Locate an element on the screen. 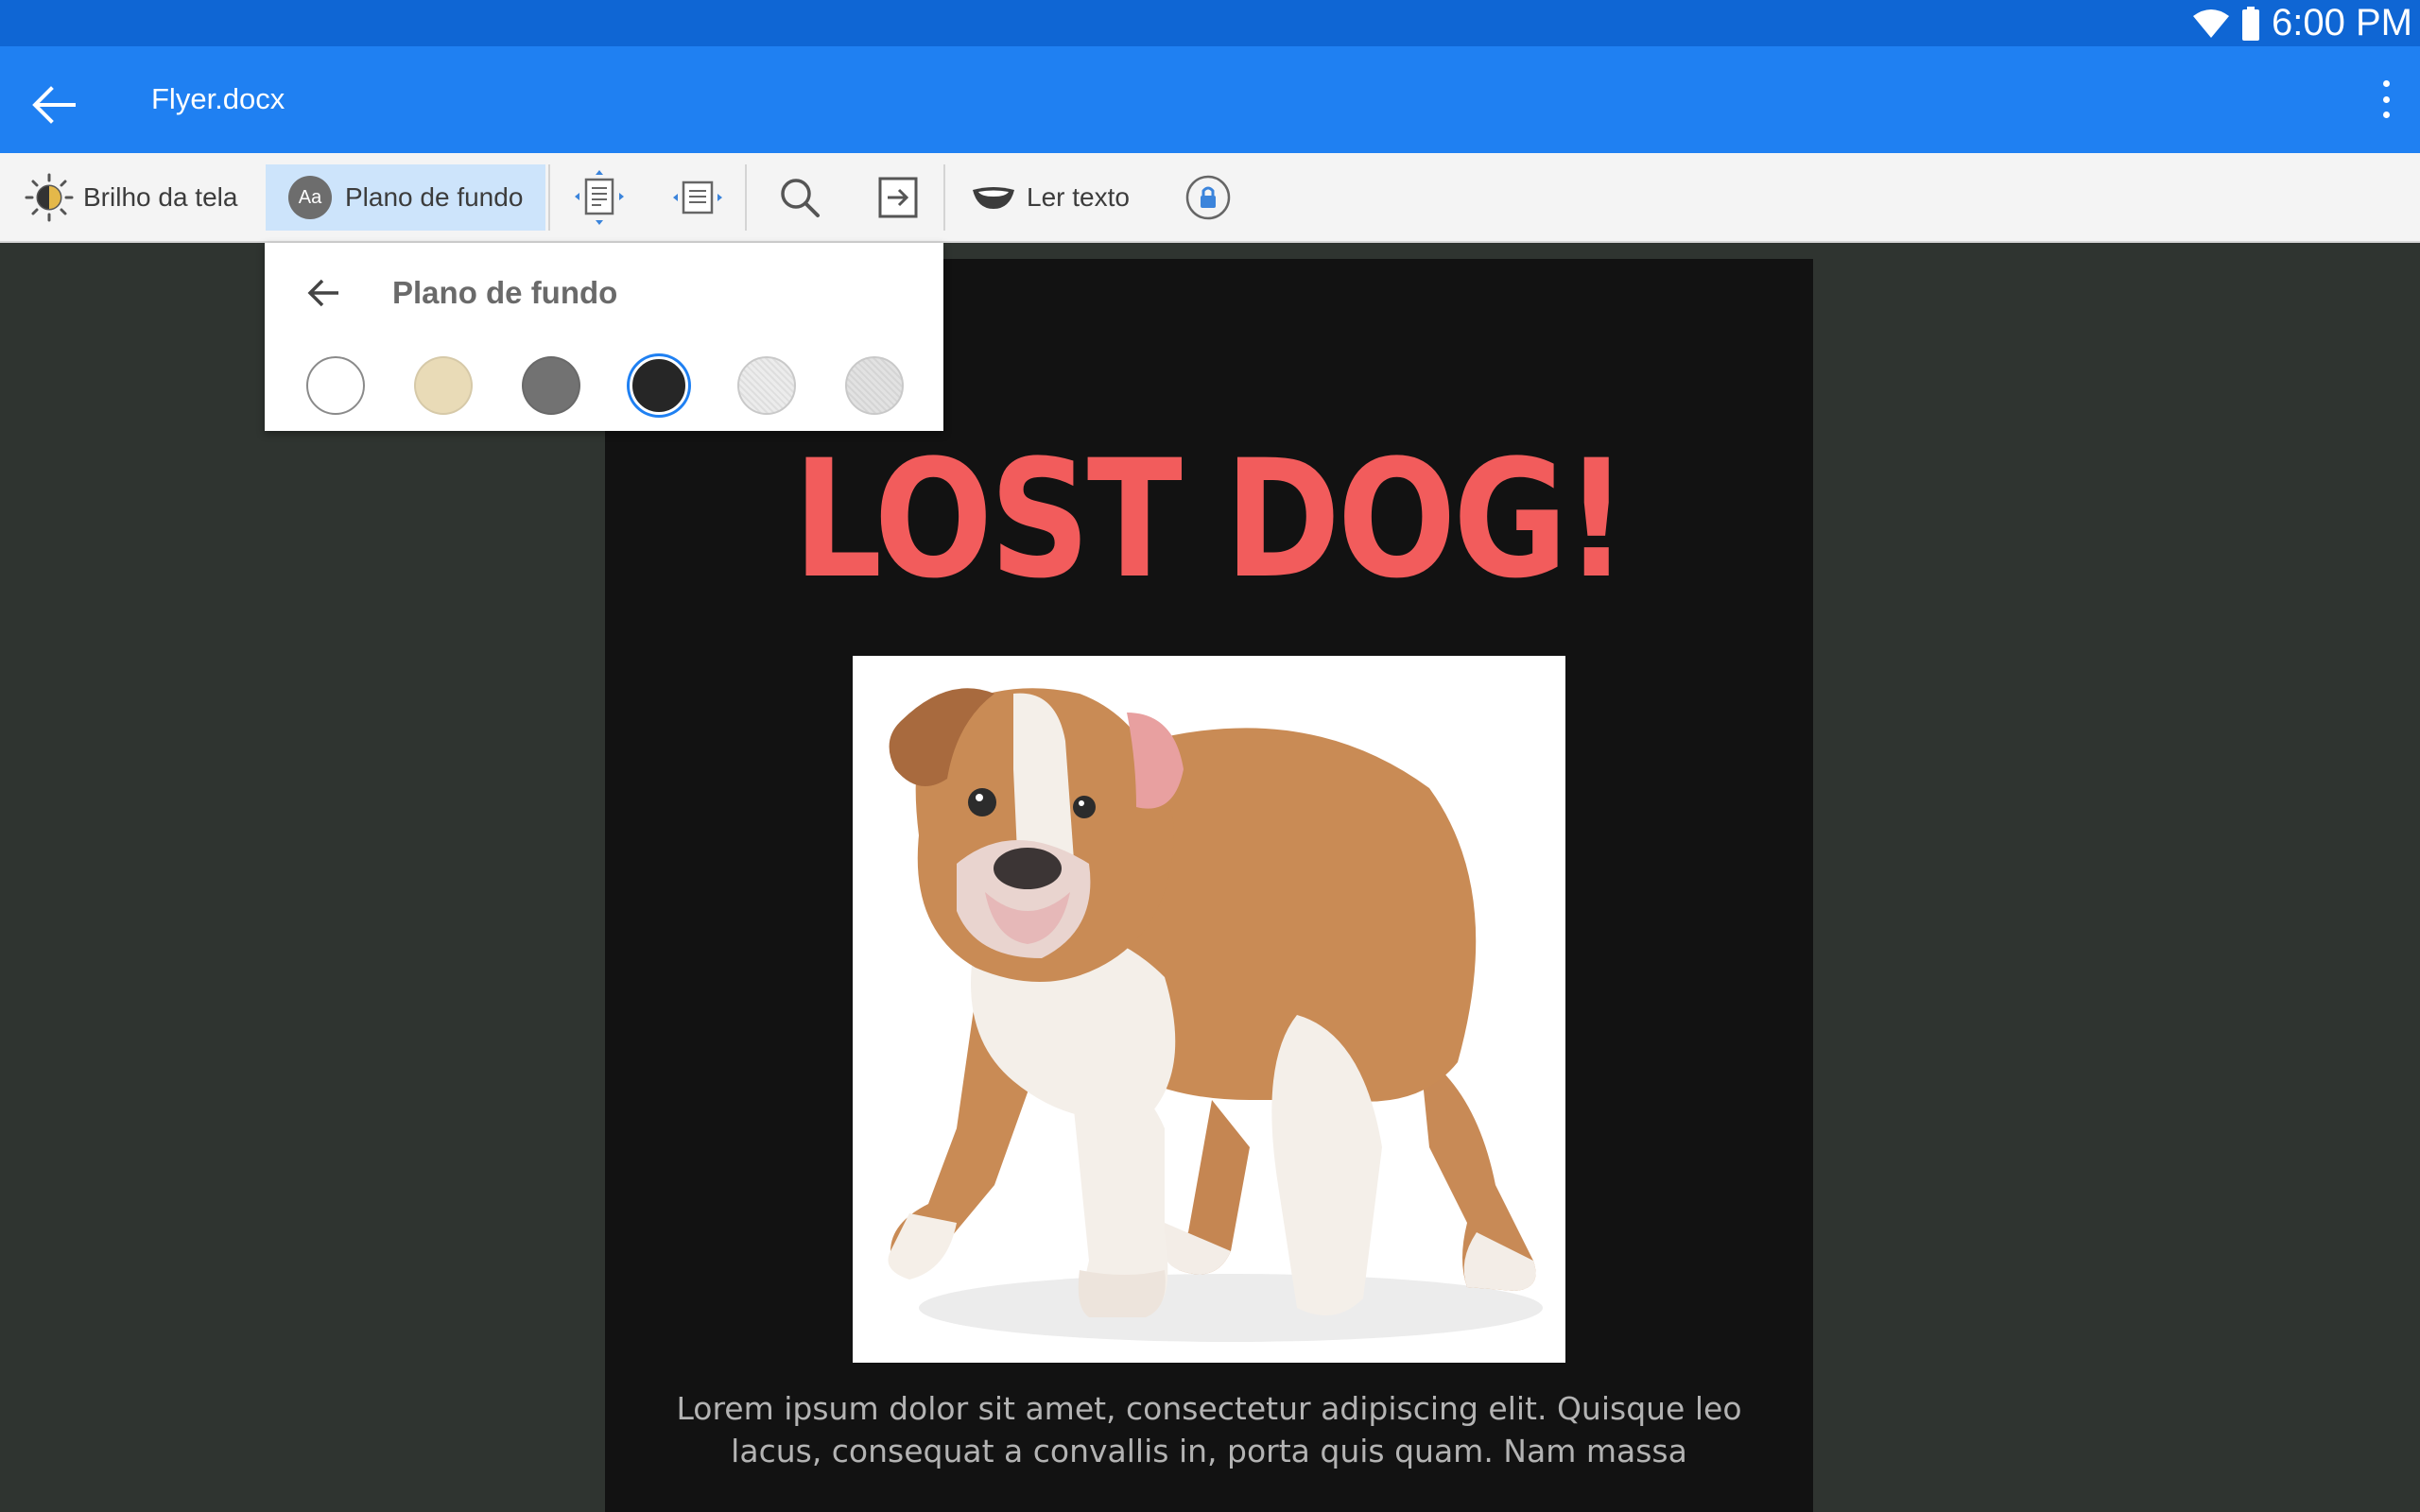  lock-rotation-icon is located at coordinates (1208, 197).